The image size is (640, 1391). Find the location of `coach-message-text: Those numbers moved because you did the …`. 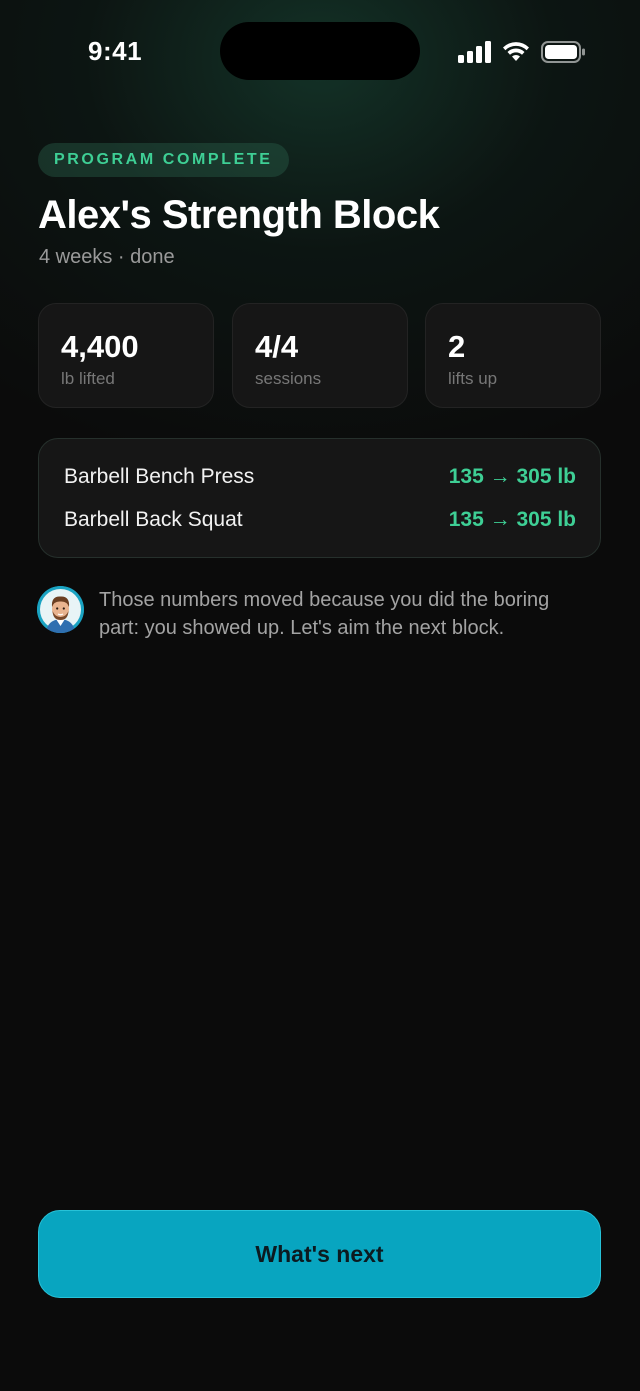

coach-message-text: Those numbers moved because you did the … is located at coordinates (324, 614).